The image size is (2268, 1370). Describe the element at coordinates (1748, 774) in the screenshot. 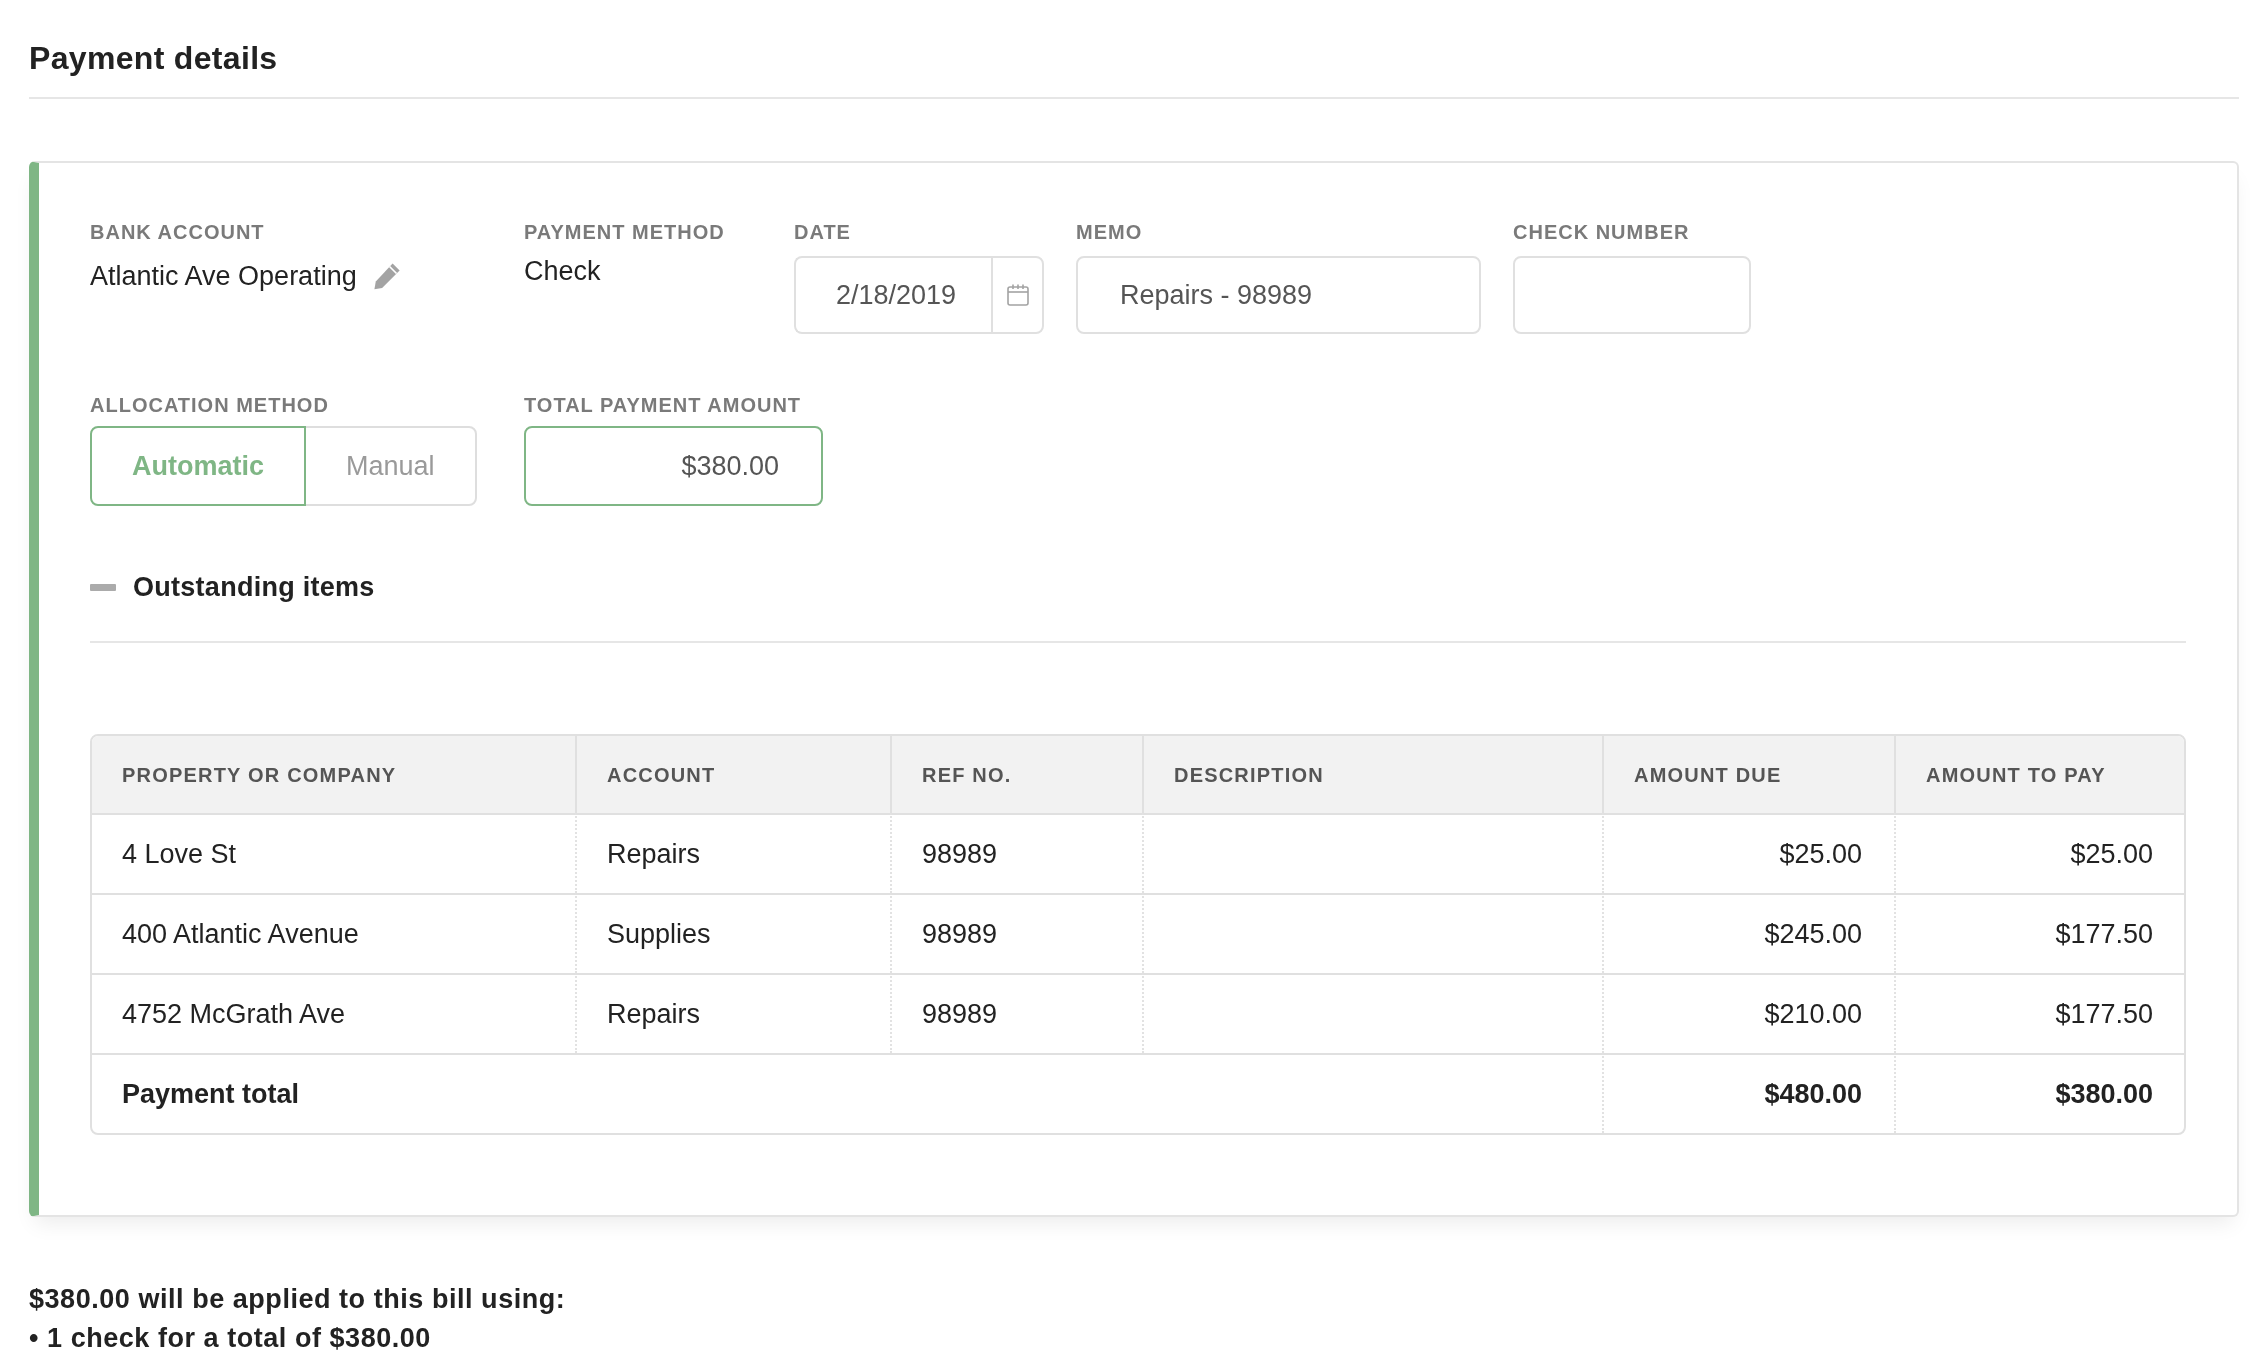

I see `column-header: AMOUNT DUE` at that location.